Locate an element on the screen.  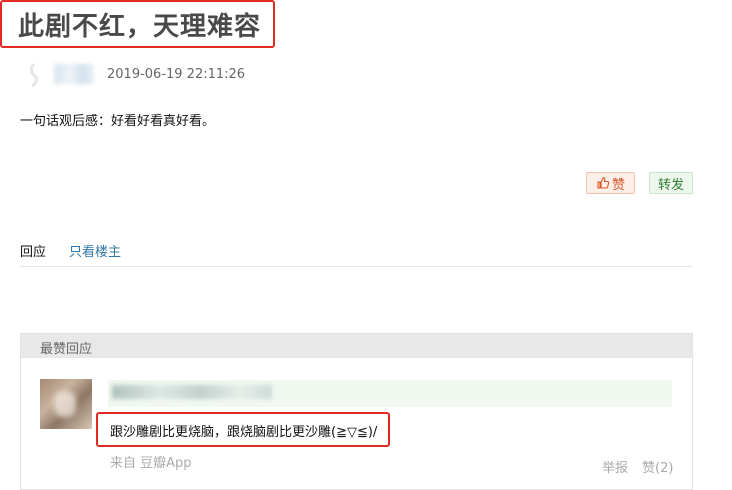
share-label: 转发 is located at coordinates (670, 185).